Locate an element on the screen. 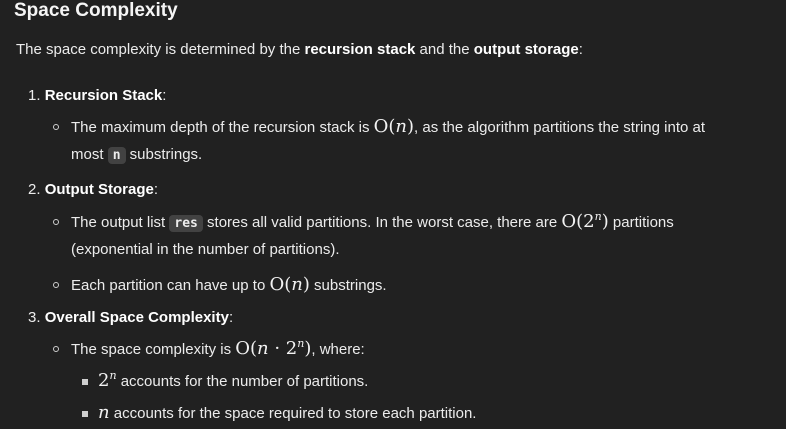 This screenshot has height=429, width=786. intro-bold-recursion-stack: recursion stack is located at coordinates (360, 49).